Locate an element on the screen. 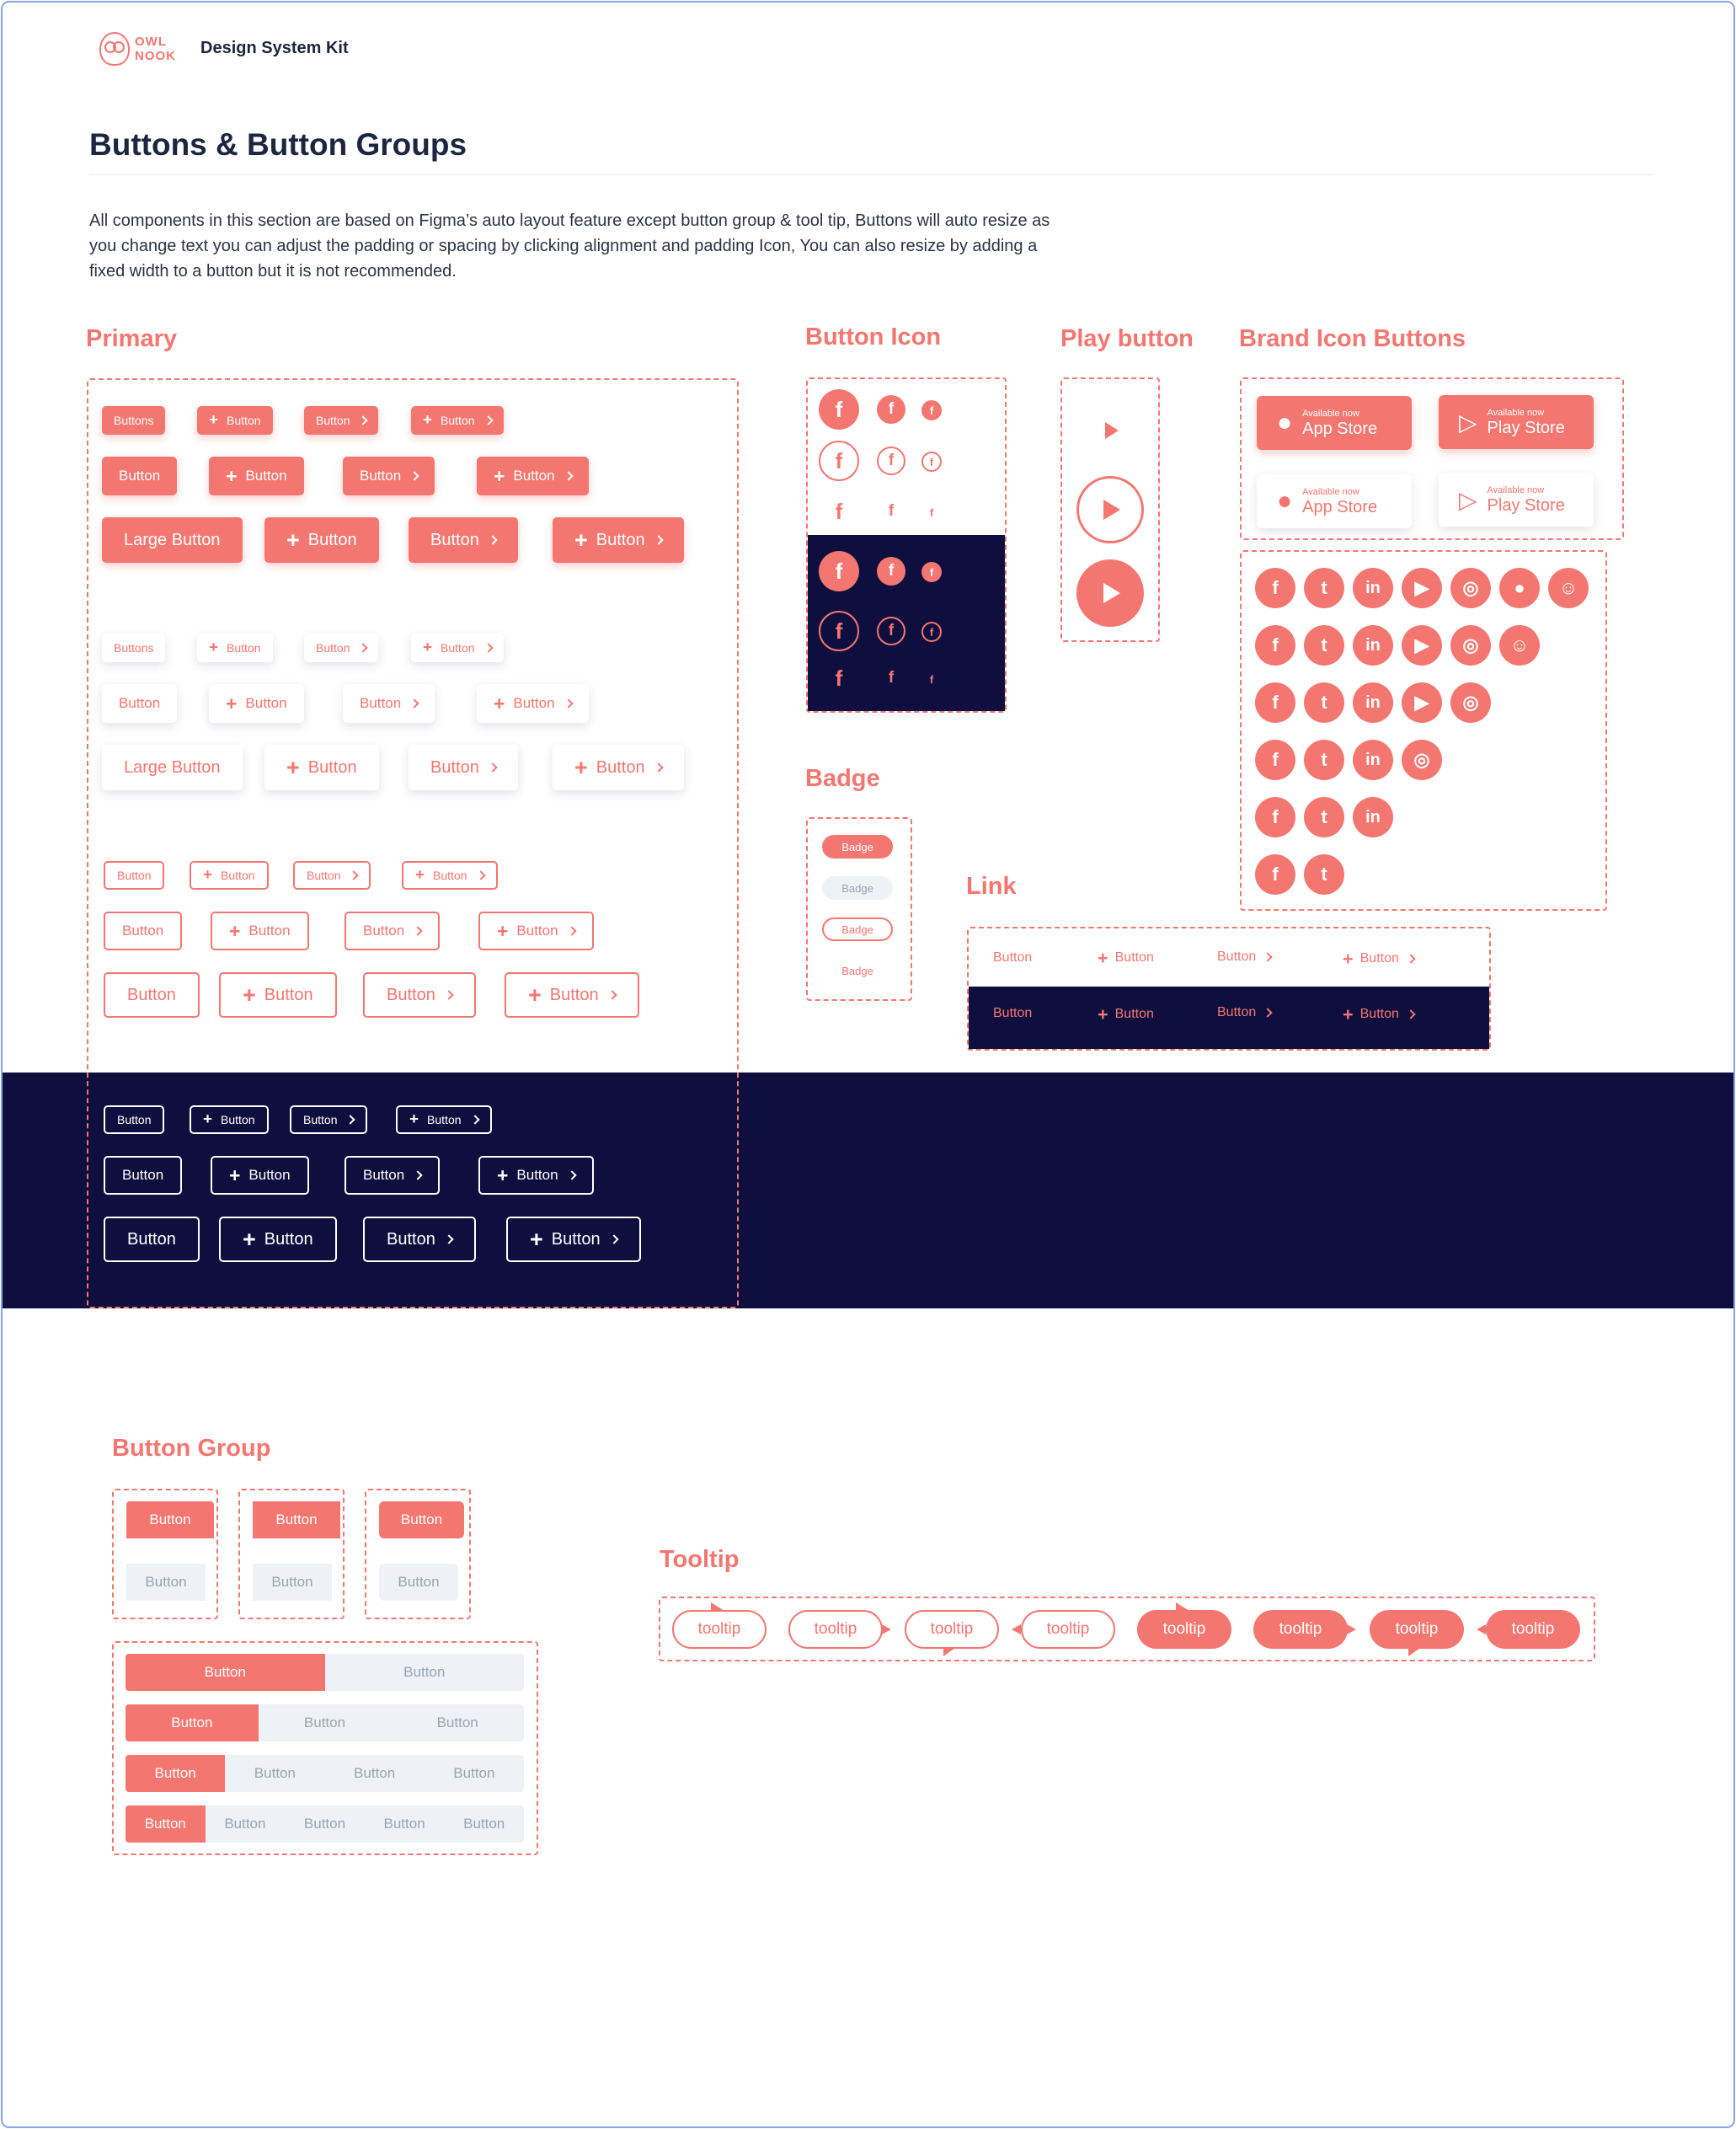 The height and width of the screenshot is (2129, 1736). button-small-dark: Button is located at coordinates (134, 1119).